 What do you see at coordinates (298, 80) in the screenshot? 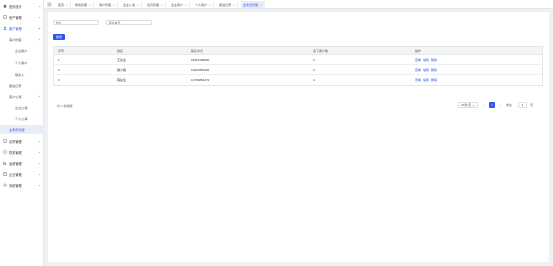
I see `table-row: 3 韩先生 13709864473 4 查看 编辑 删除` at bounding box center [298, 80].